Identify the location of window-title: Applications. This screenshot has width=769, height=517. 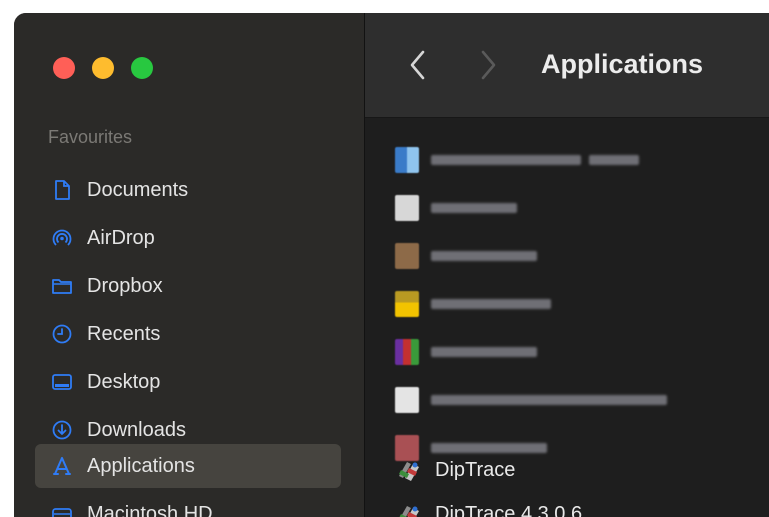
(622, 64).